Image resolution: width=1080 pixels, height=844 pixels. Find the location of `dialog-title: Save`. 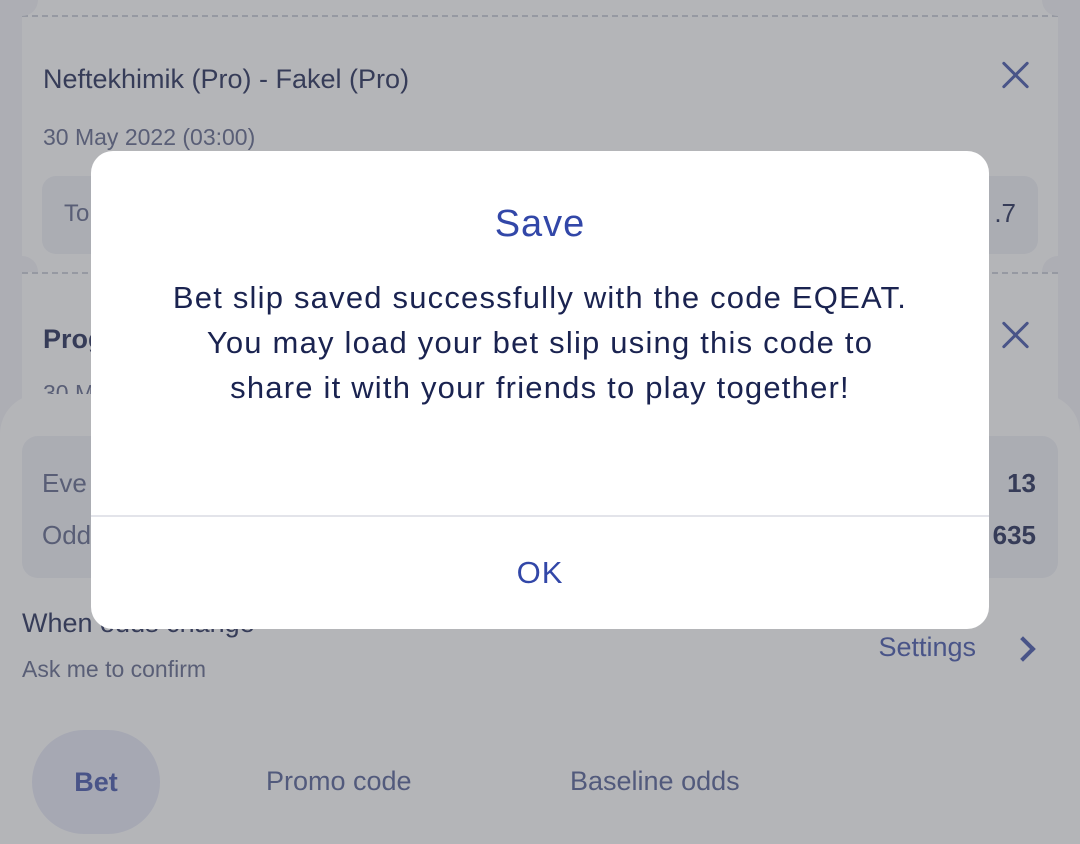

dialog-title: Save is located at coordinates (540, 224).